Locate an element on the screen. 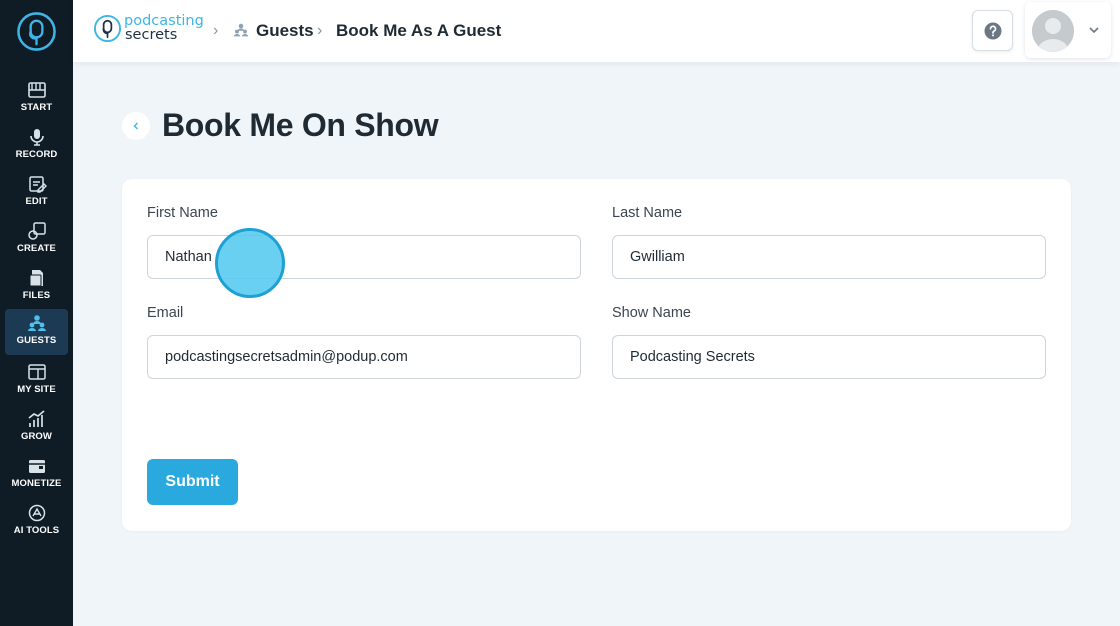 This screenshot has height=626, width=1120. brand-name-line1: podcasting is located at coordinates (164, 21).